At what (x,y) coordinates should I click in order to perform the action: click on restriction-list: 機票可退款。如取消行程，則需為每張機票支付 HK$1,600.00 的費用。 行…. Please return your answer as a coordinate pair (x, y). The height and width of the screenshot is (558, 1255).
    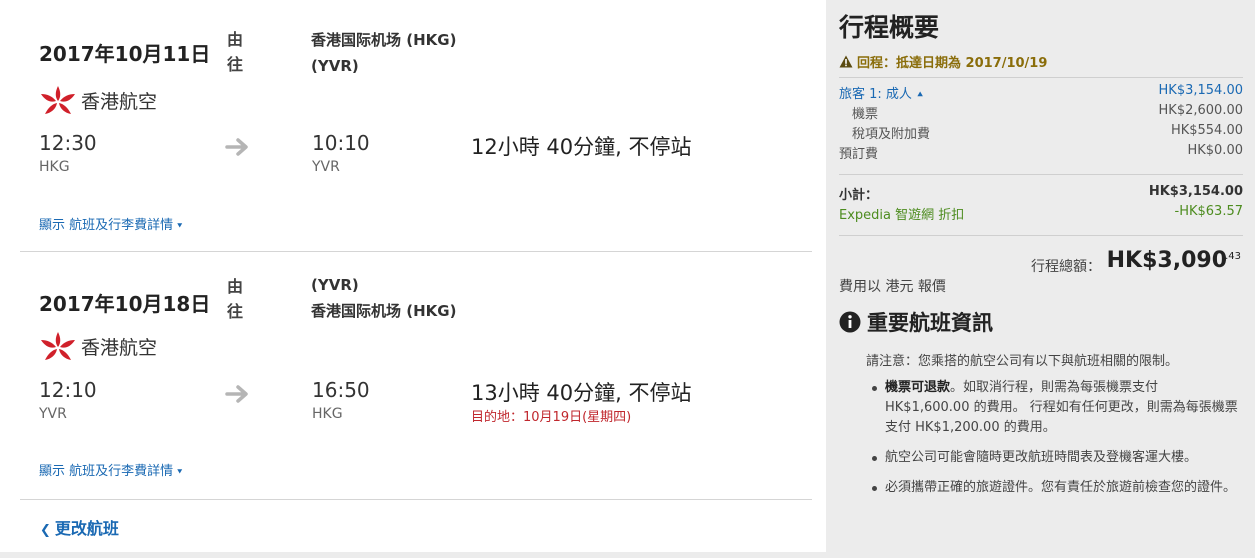
    Looking at the image, I should click on (1056, 443).